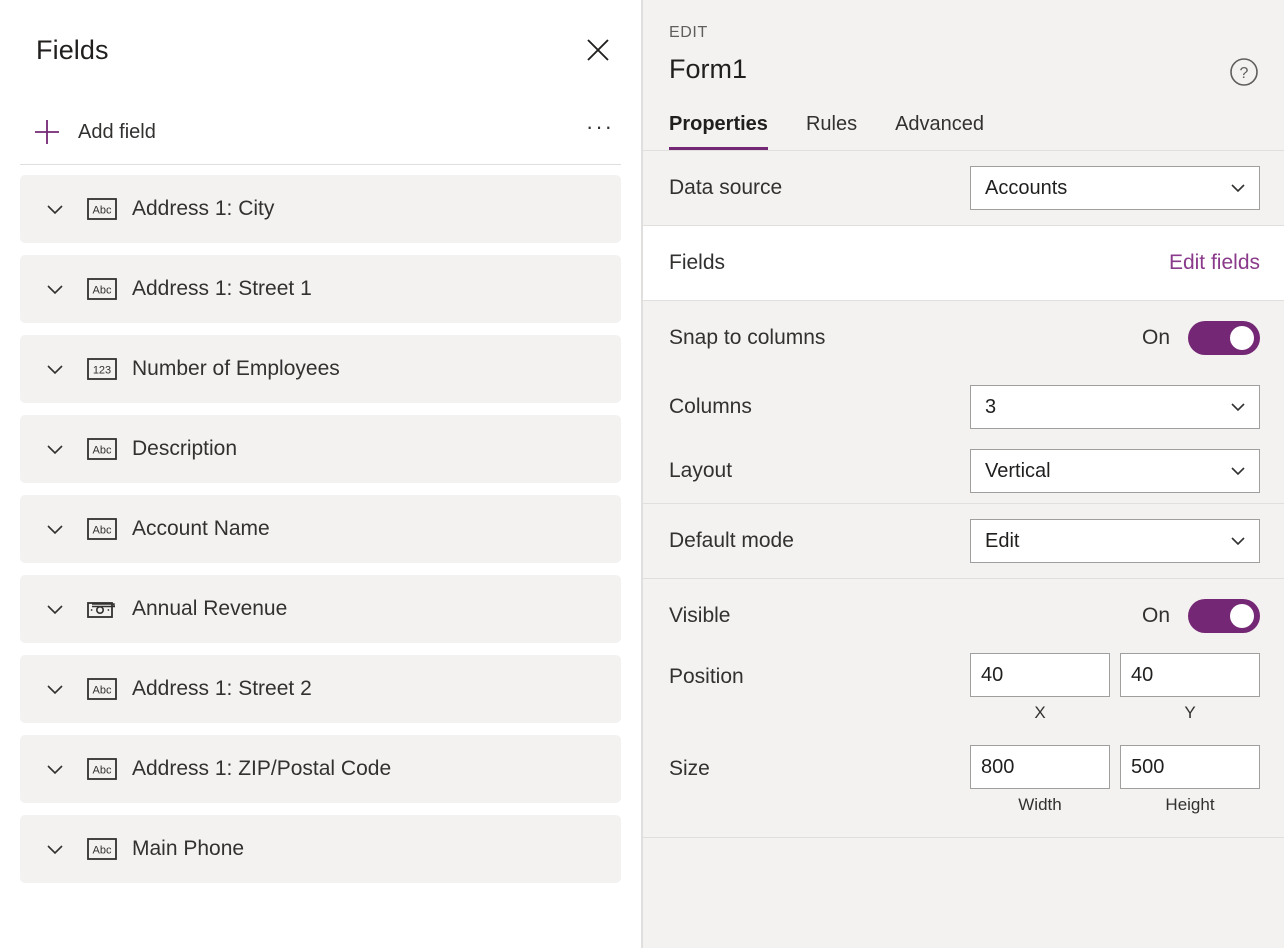 The width and height of the screenshot is (1284, 948). What do you see at coordinates (598, 50) in the screenshot?
I see `close-icon` at bounding box center [598, 50].